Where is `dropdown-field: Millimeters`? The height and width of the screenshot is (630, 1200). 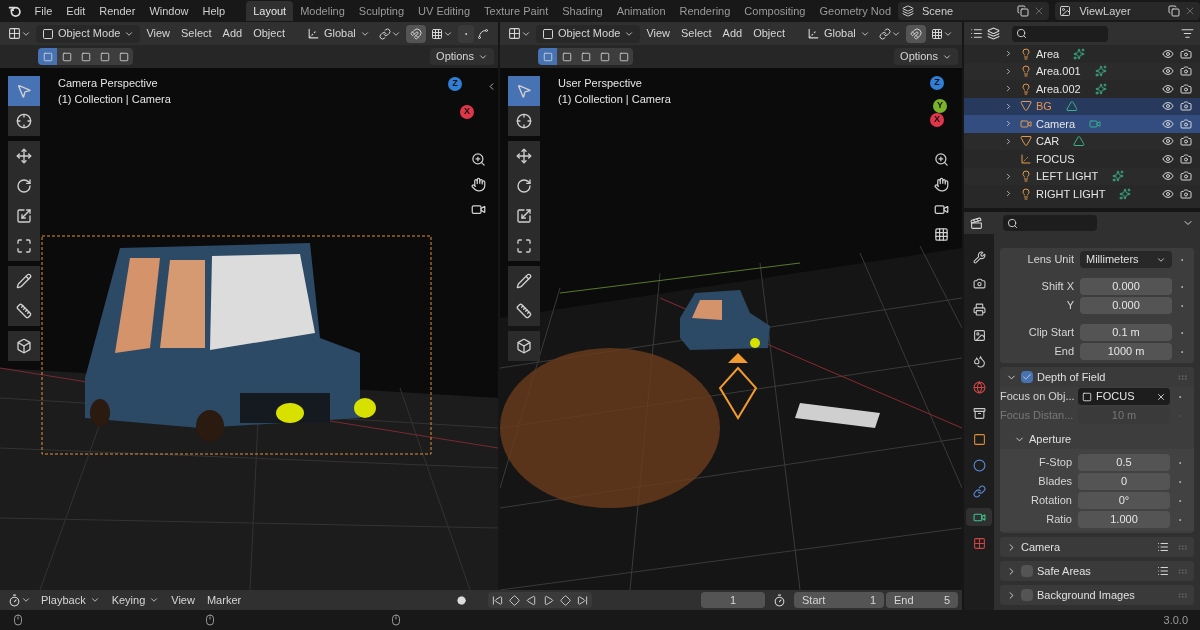 dropdown-field: Millimeters is located at coordinates (1126, 259).